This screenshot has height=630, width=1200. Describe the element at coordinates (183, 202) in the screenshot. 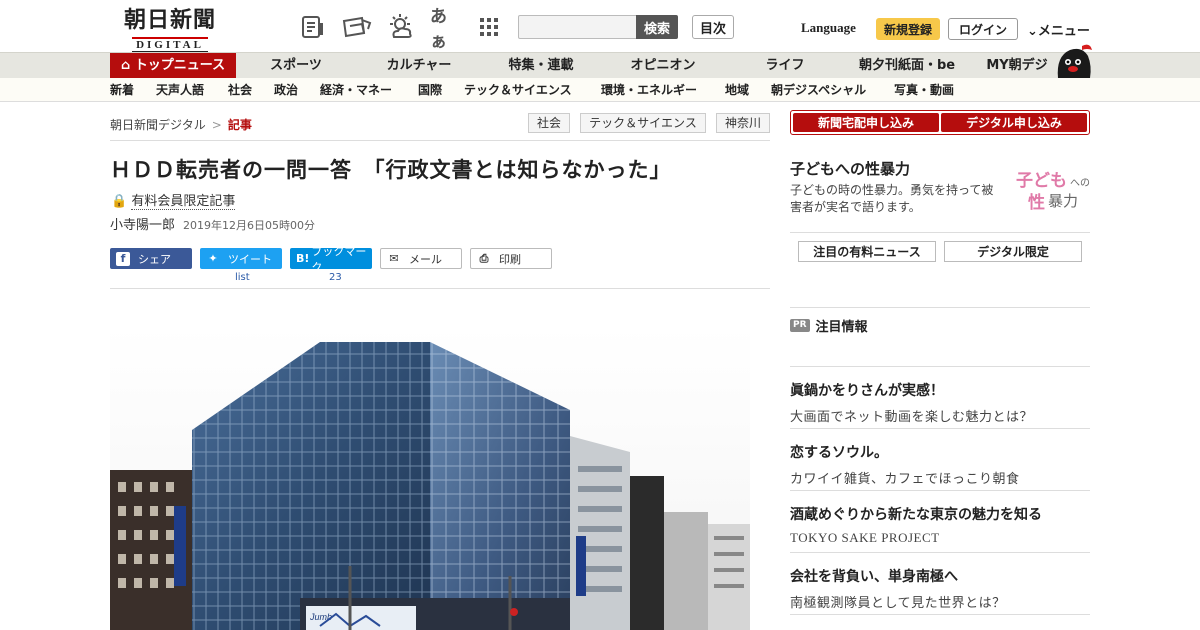

I see `paid-label: 有料会員限定記事` at that location.